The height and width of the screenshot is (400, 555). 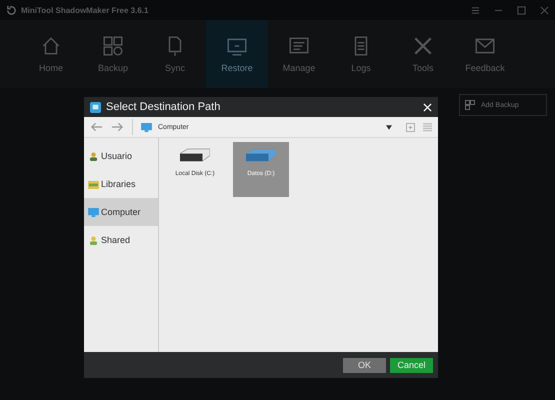 I want to click on sidebar-item: Computer, so click(x=121, y=212).